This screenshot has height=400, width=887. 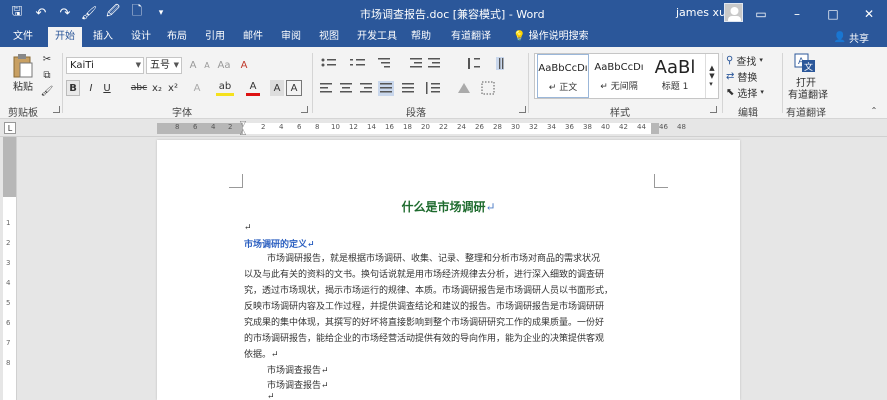 What do you see at coordinates (433, 257) in the screenshot?
I see `body-line: 市场调研报告，就是根据市场调研、收集、记录、整理和分析市场对商品的需求状况` at bounding box center [433, 257].